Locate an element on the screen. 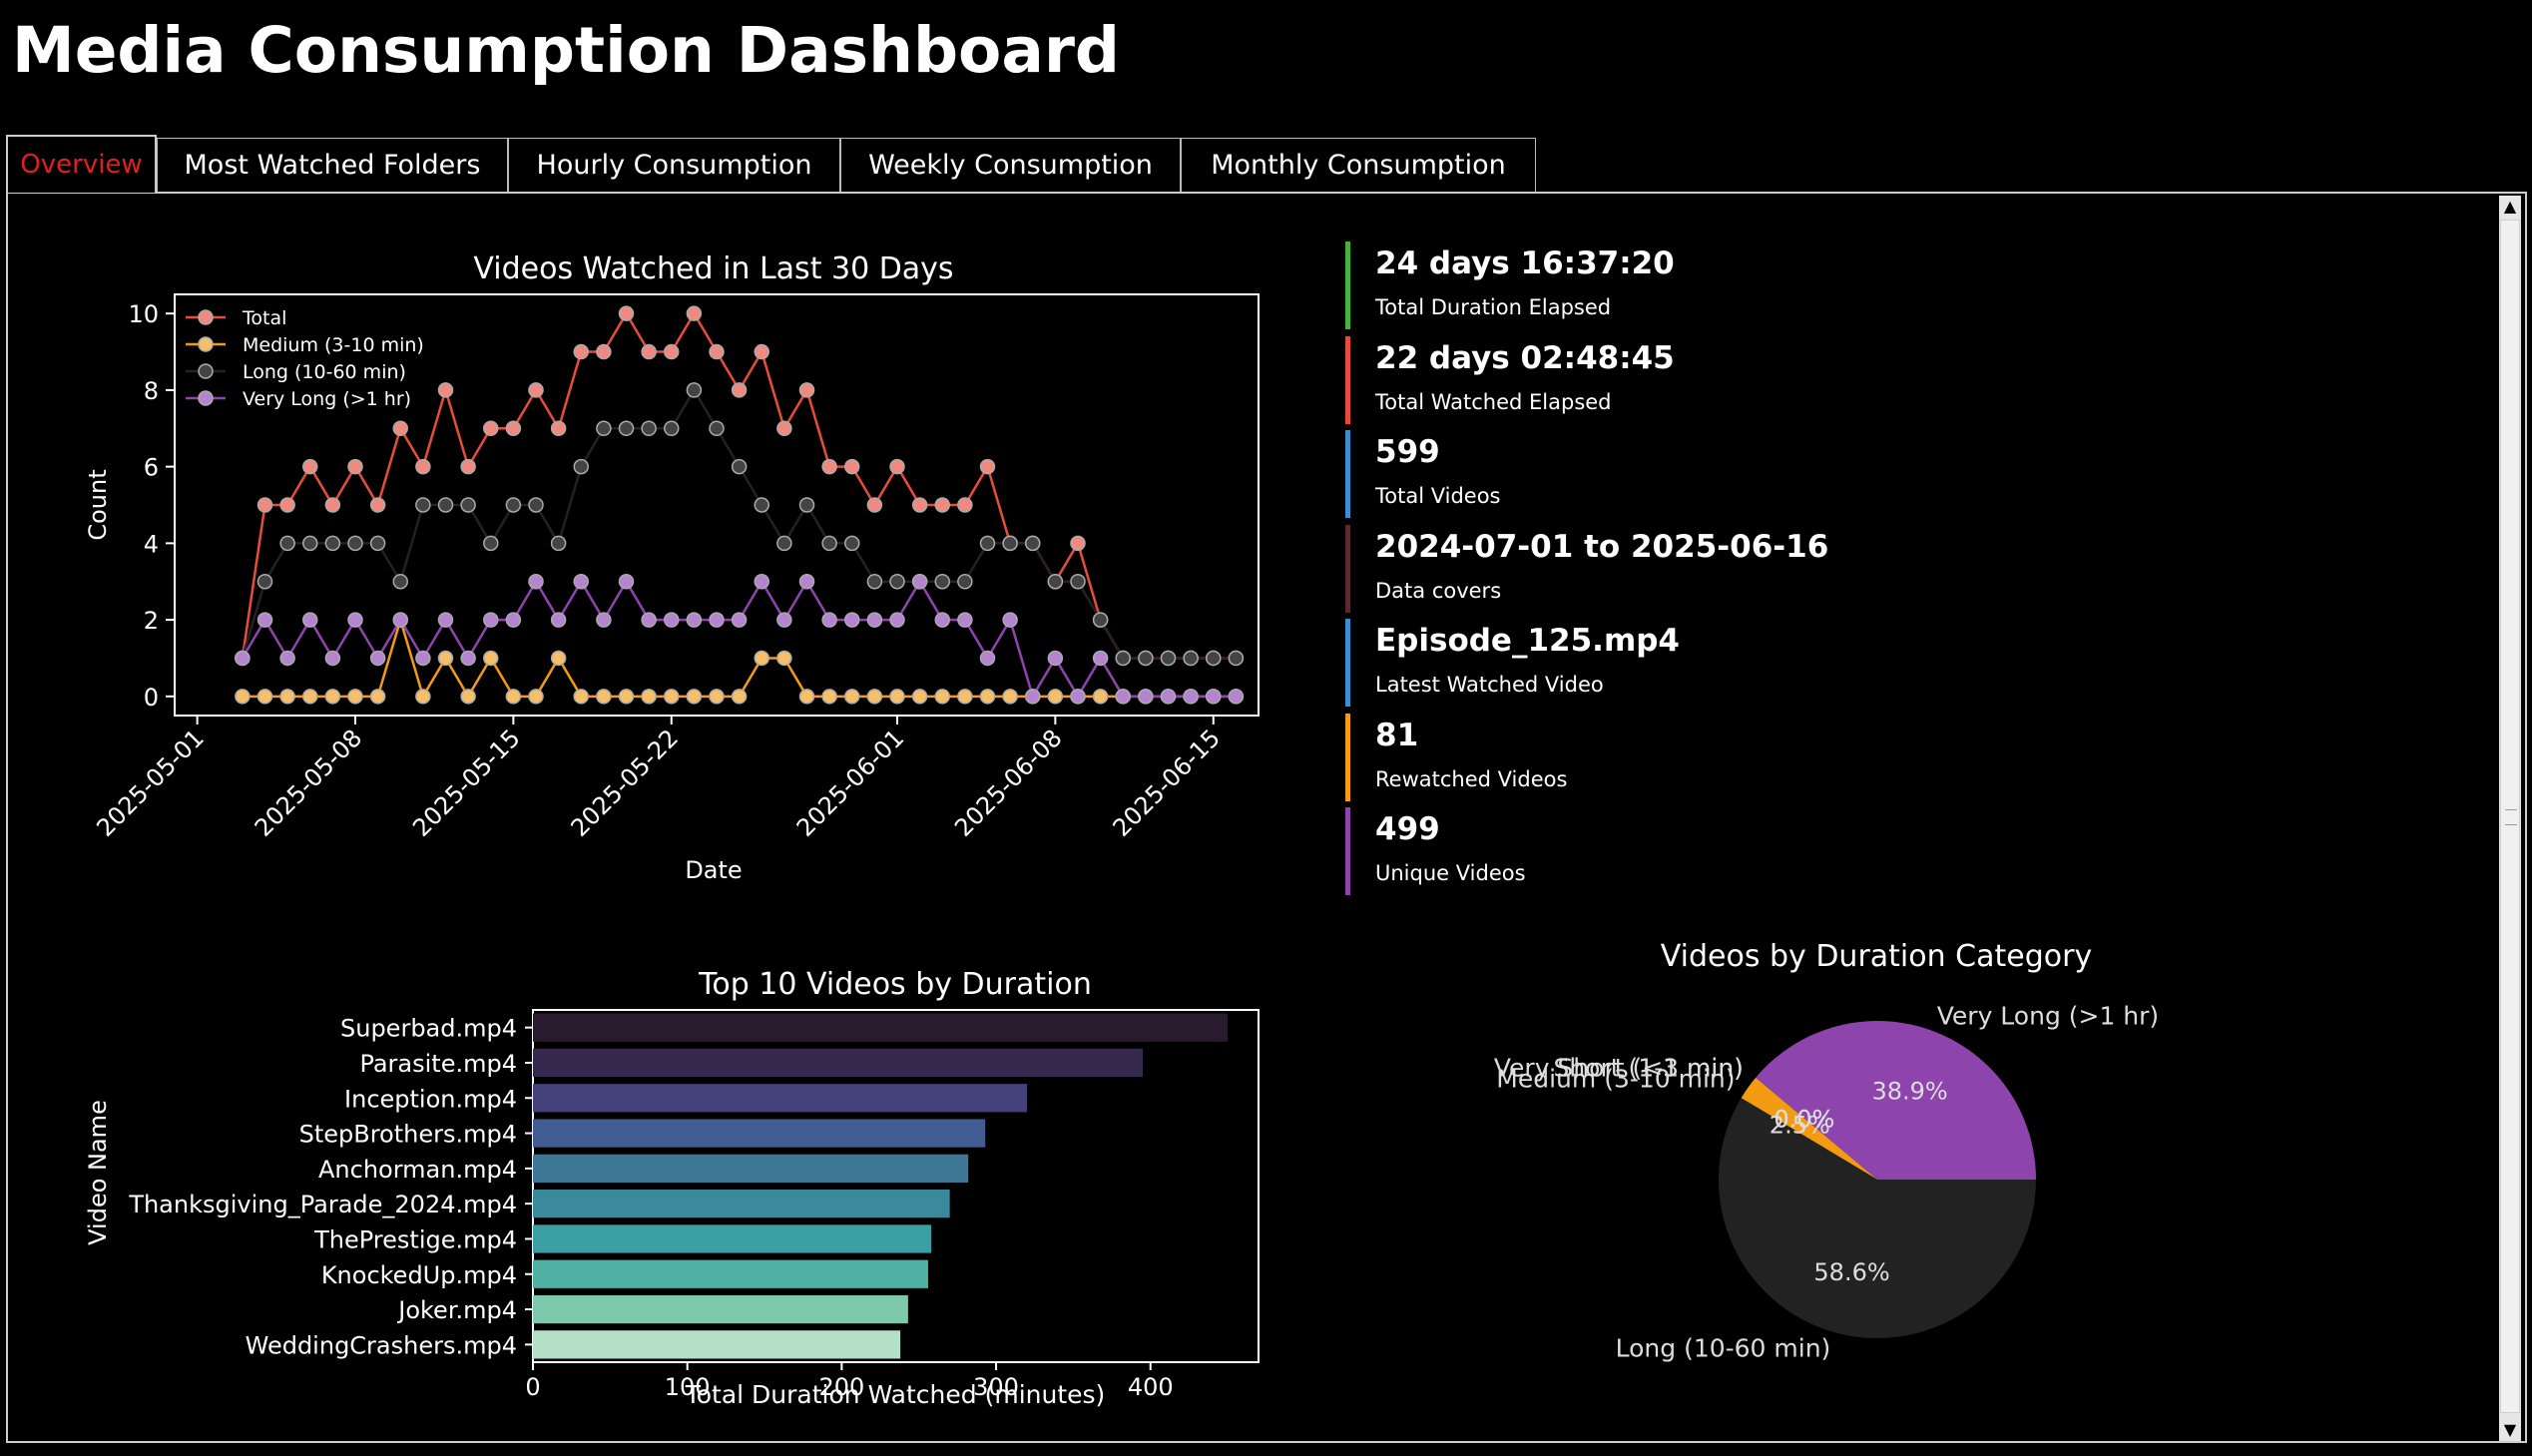 The image size is (2532, 1456). stat-label: Total Duration Elapsed is located at coordinates (1494, 307).